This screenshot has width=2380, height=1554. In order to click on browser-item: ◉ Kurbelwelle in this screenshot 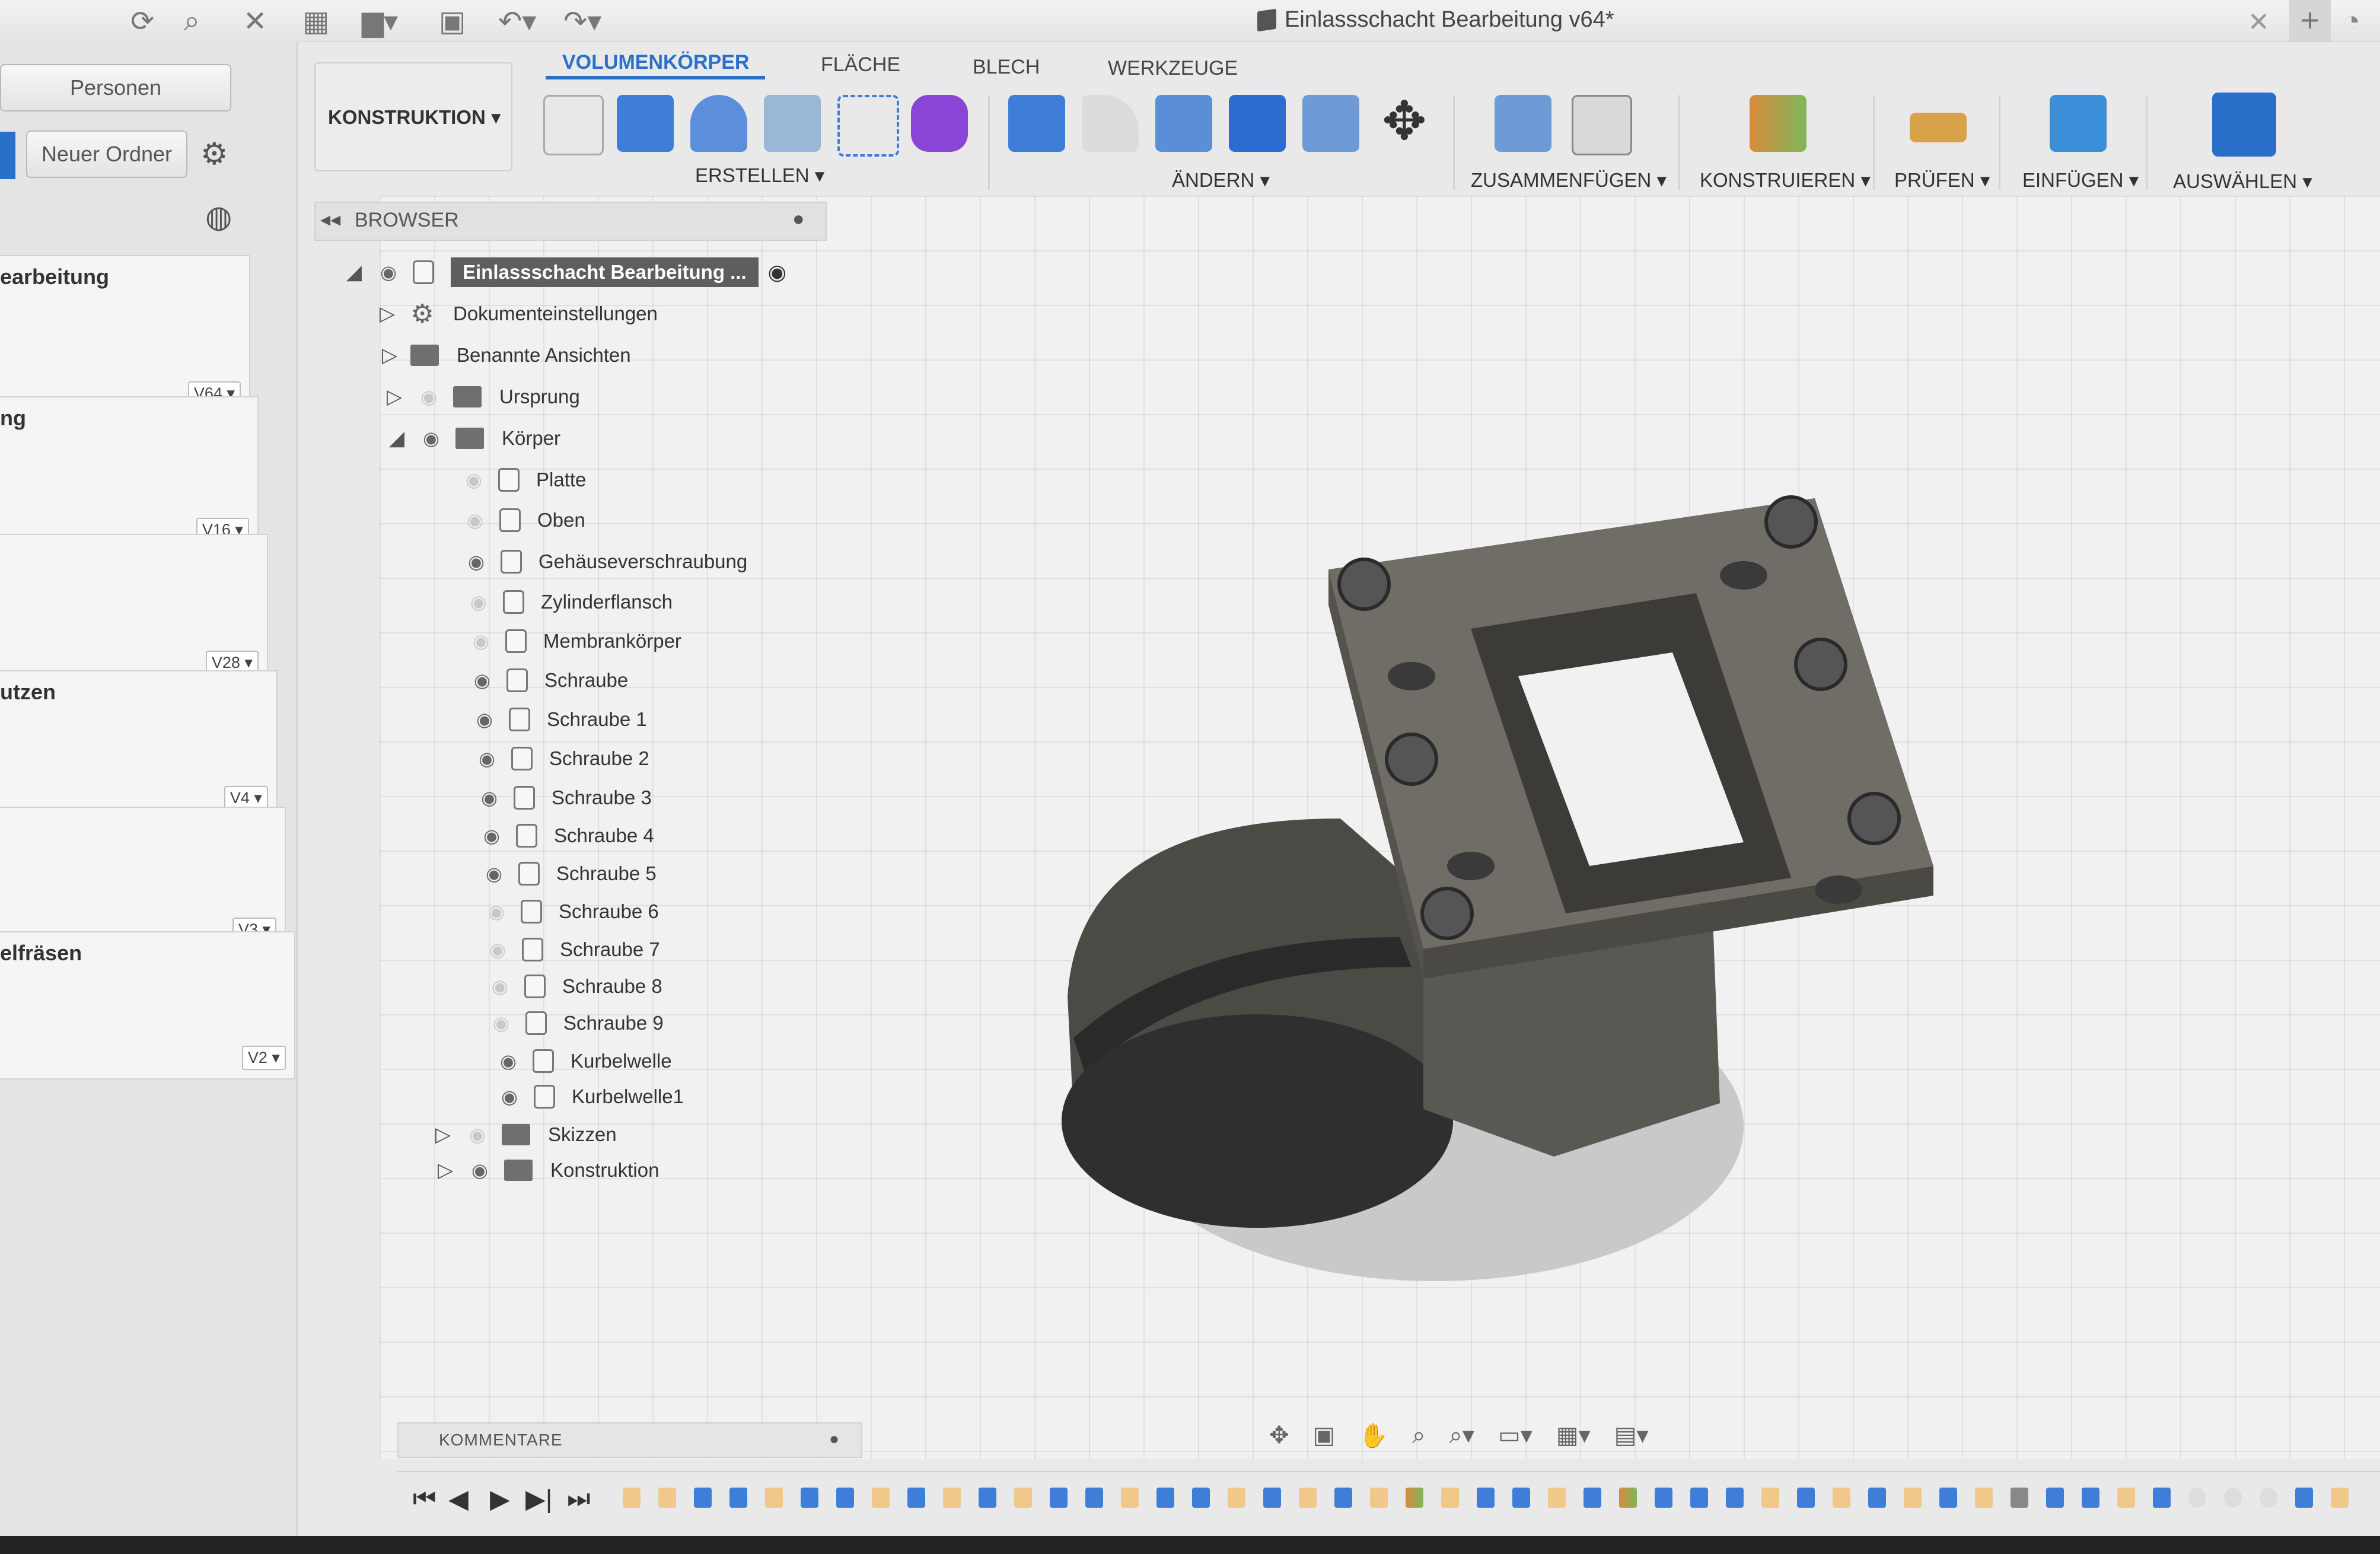, I will do `click(583, 1061)`.